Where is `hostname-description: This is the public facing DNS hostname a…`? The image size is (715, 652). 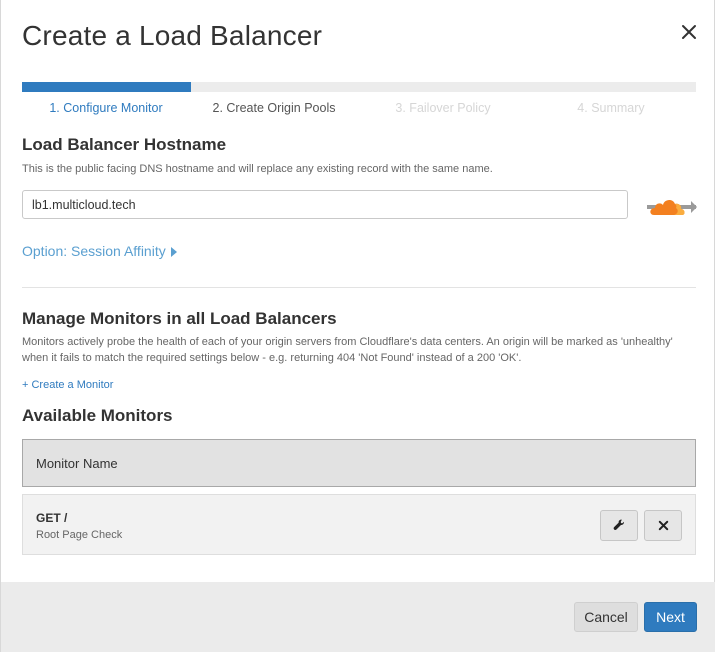
hostname-description: This is the public facing DNS hostname a… is located at coordinates (257, 169).